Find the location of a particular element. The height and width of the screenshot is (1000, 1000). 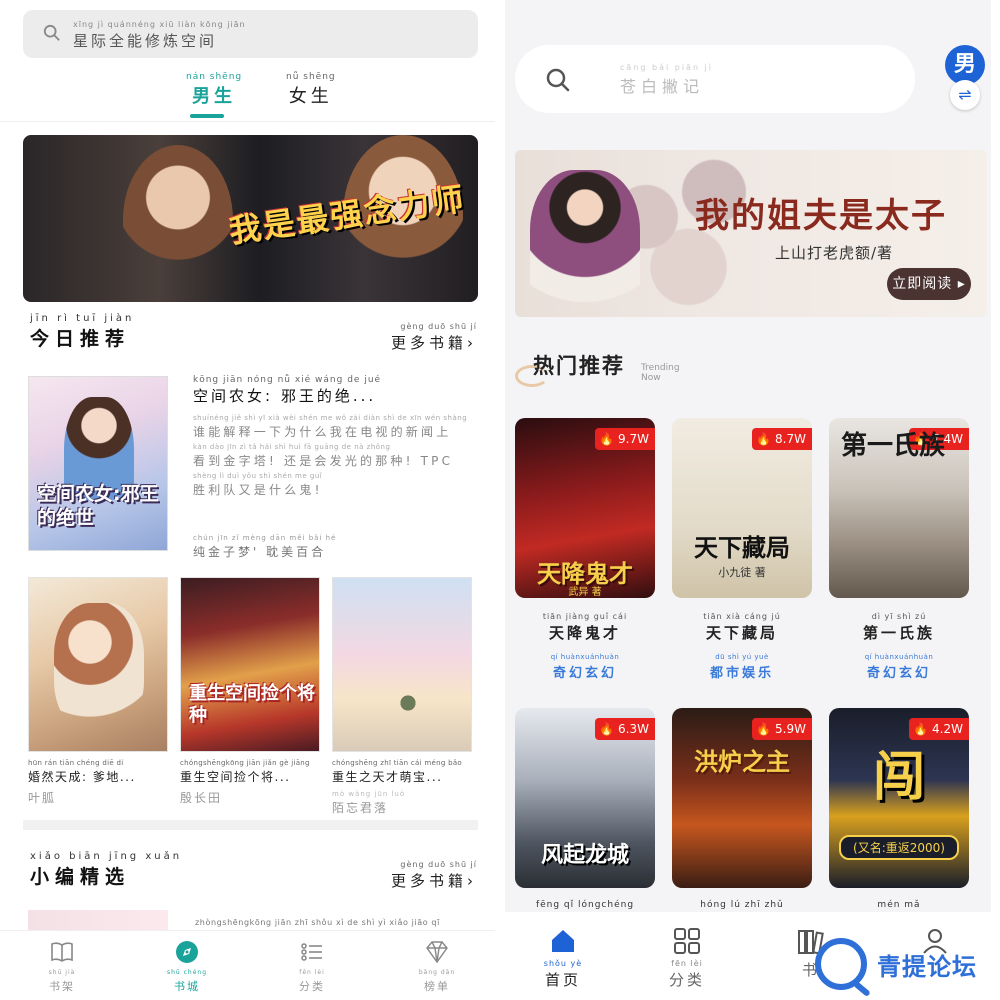

tab-indicator is located at coordinates (207, 116).